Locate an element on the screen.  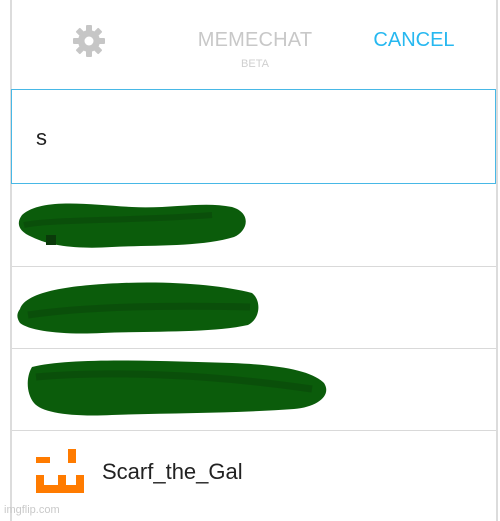
app-title: MEMECHAT is located at coordinates (255, 40).